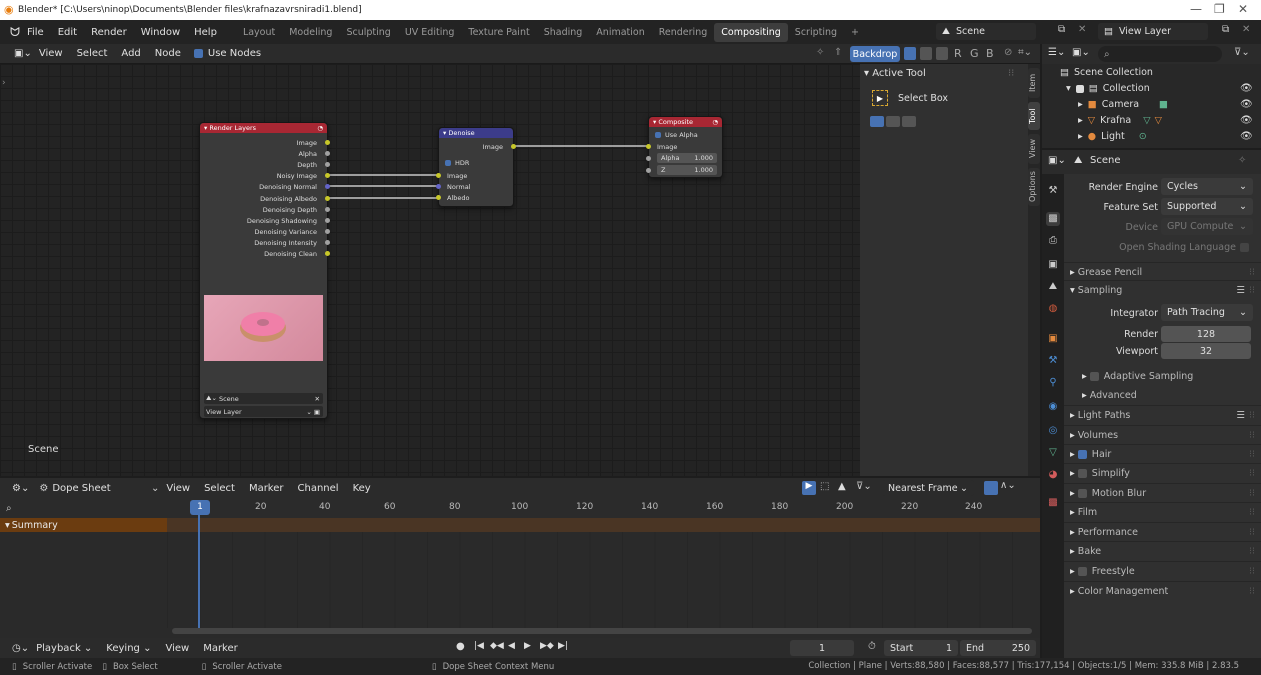 The height and width of the screenshot is (675, 1261). I want to click on channel-g-toggle: G, so click(974, 53).